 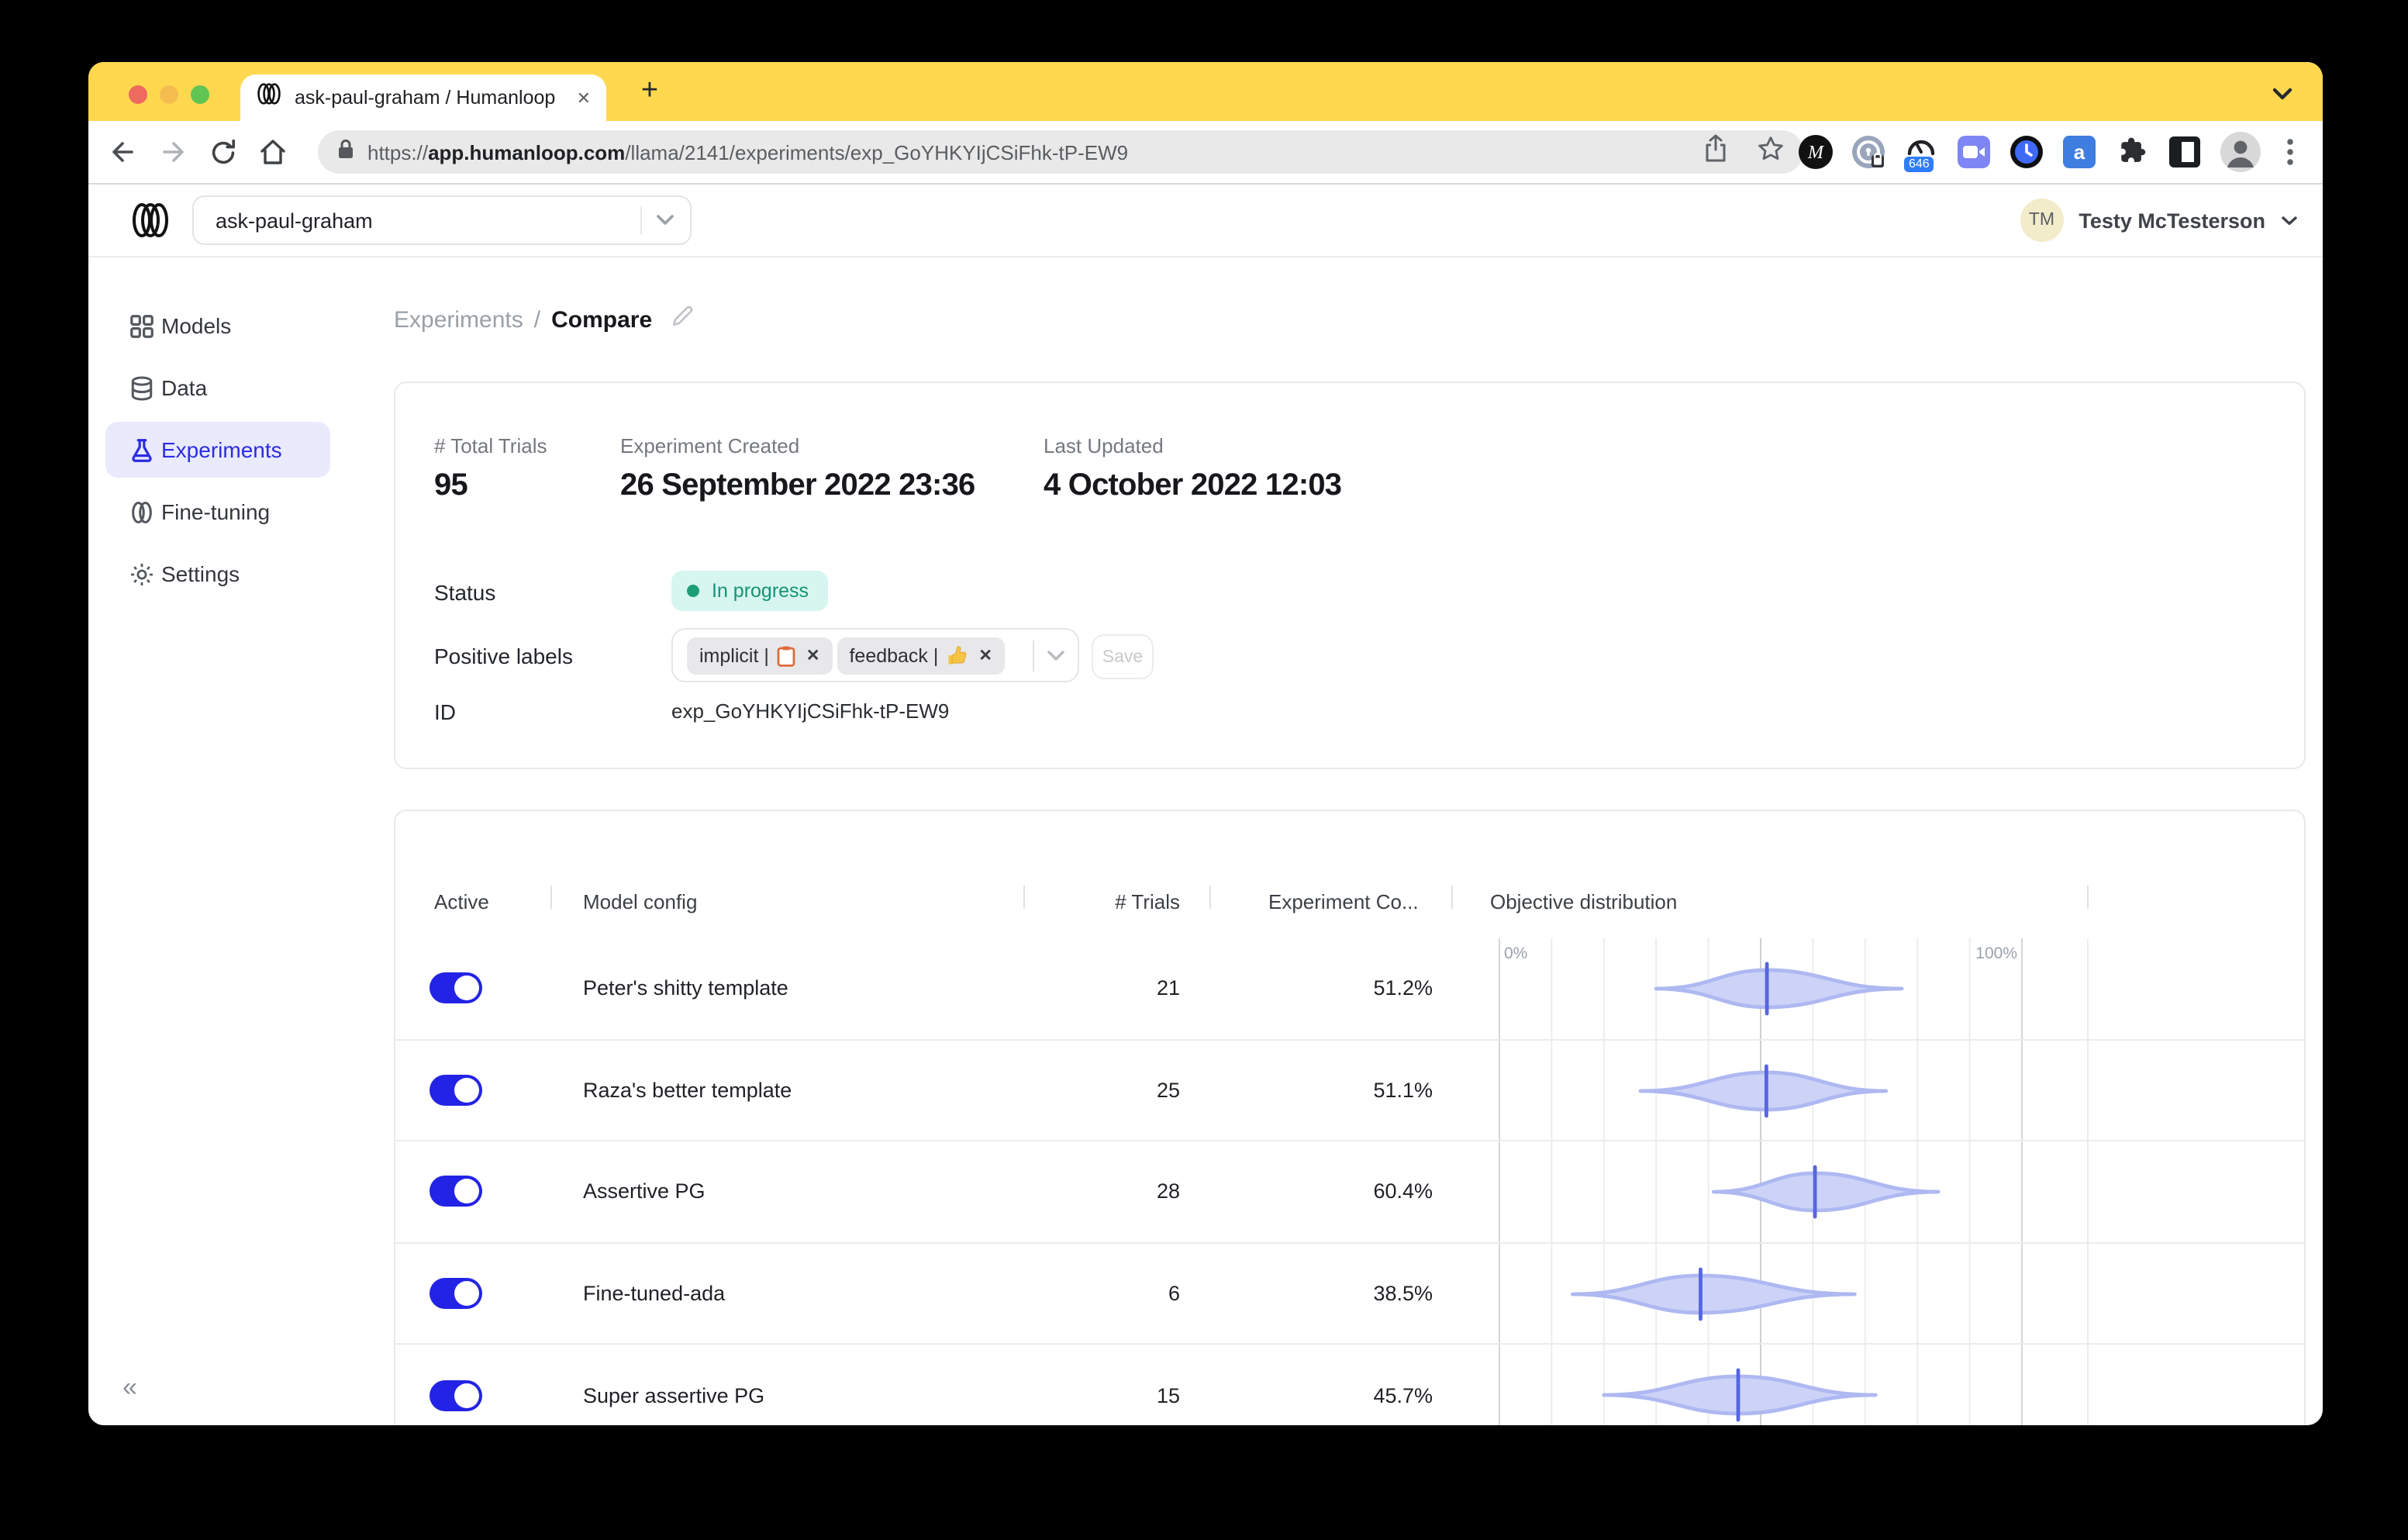 I want to click on project-selector: ask-paul-graham, so click(x=442, y=220).